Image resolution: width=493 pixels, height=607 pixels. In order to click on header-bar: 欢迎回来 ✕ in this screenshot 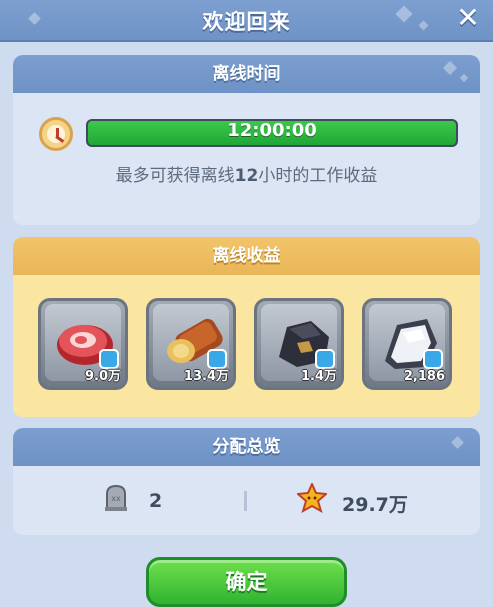, I will do `click(246, 21)`.